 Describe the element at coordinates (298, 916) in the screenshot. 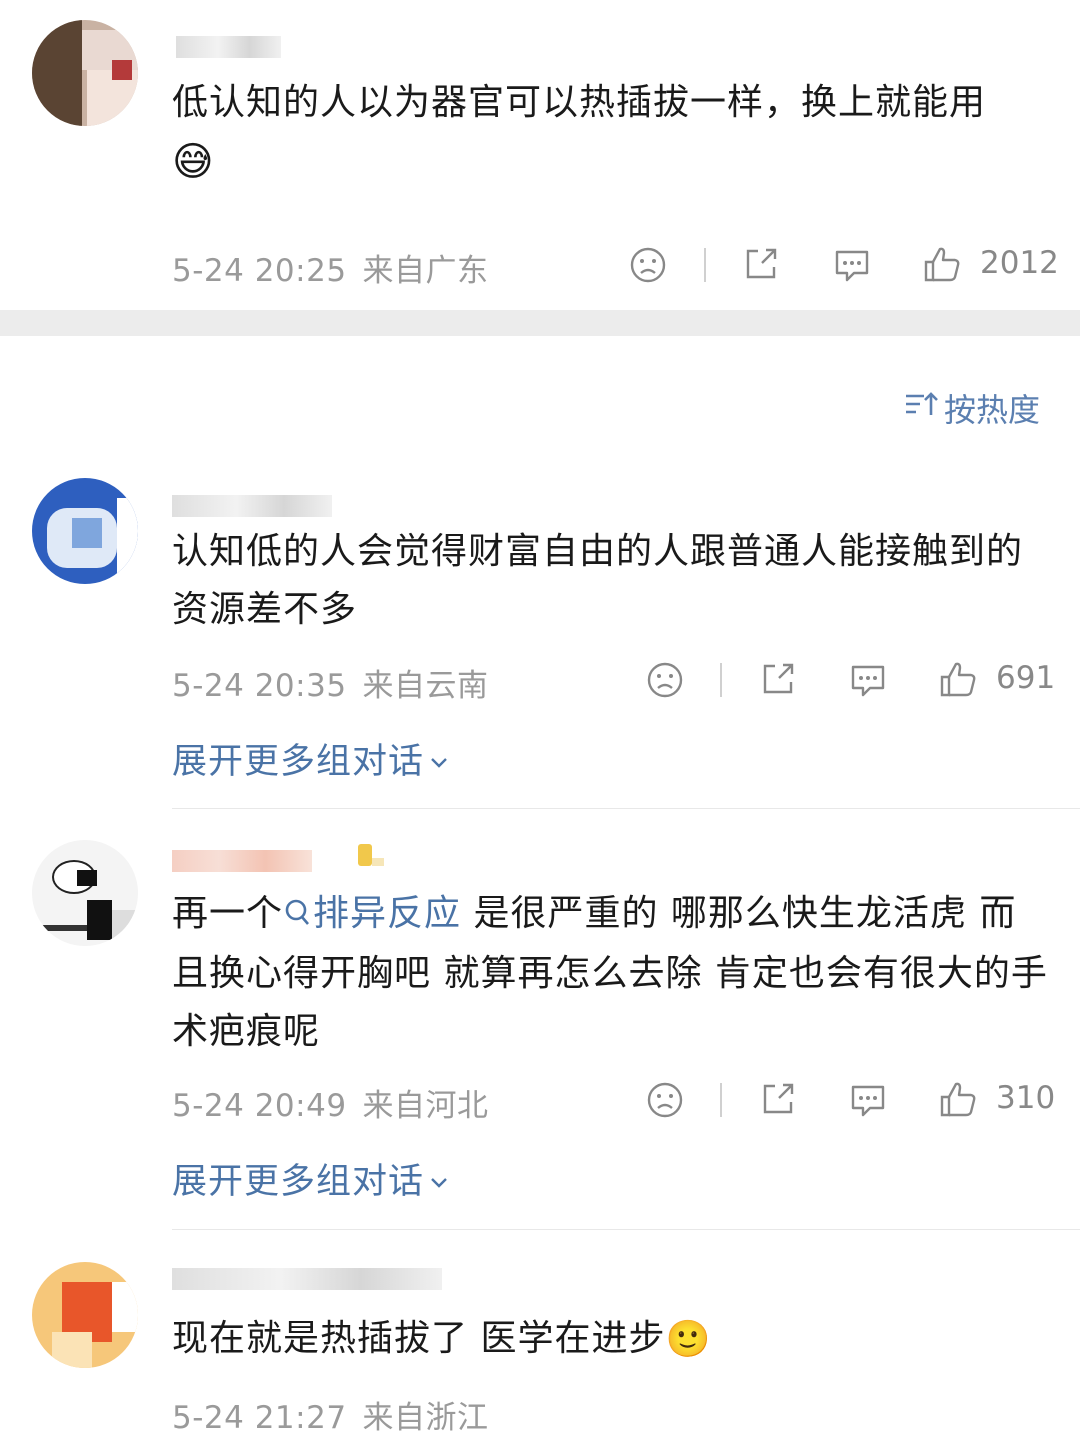

I see `search-icon` at that location.